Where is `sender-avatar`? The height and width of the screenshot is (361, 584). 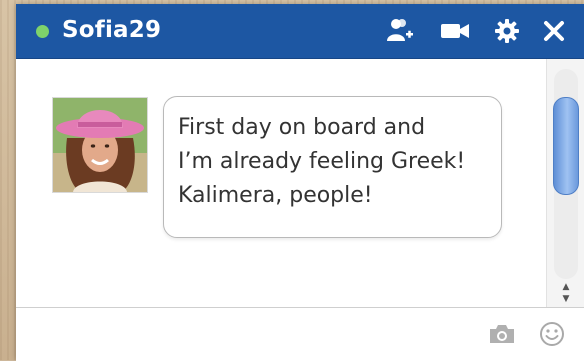 sender-avatar is located at coordinates (100, 145).